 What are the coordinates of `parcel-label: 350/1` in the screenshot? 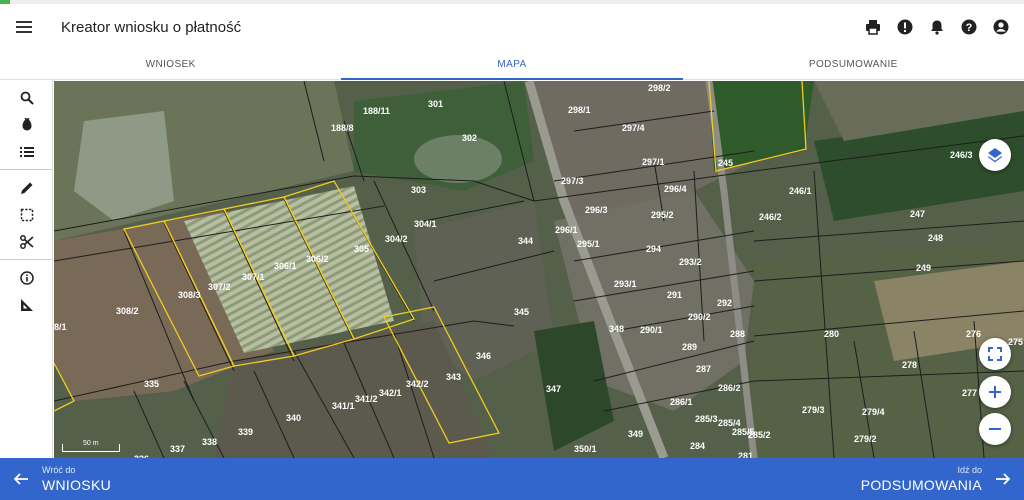 It's located at (585, 449).